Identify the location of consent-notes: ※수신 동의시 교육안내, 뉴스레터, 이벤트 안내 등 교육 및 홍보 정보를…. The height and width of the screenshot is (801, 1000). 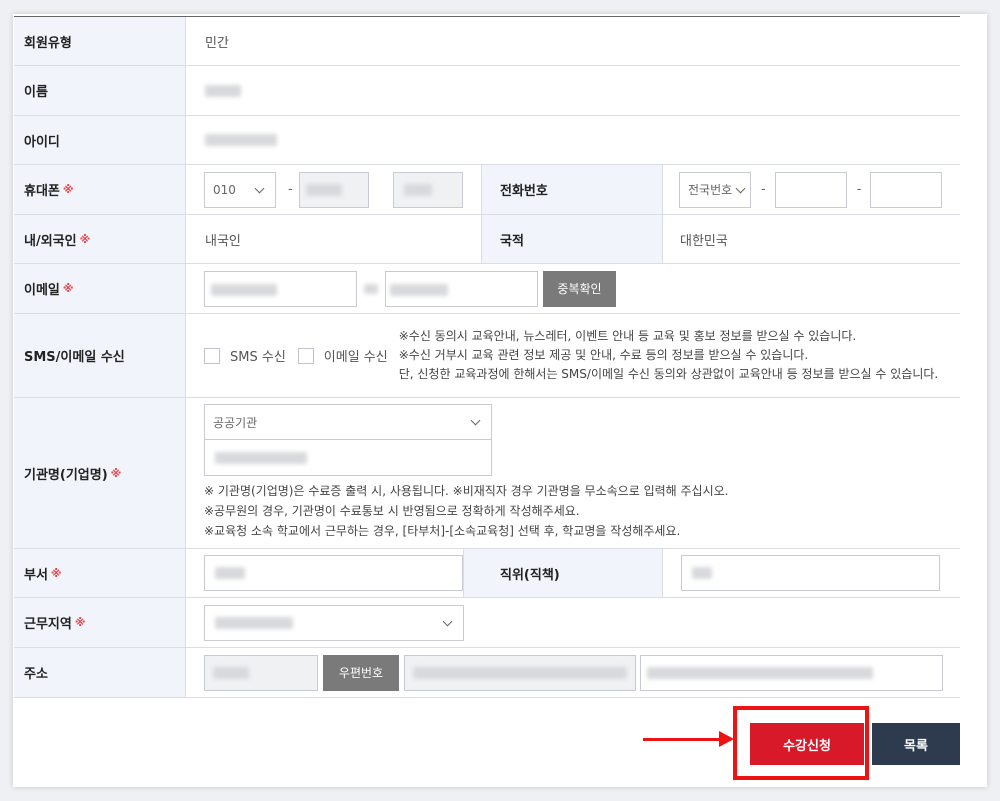
(668, 355).